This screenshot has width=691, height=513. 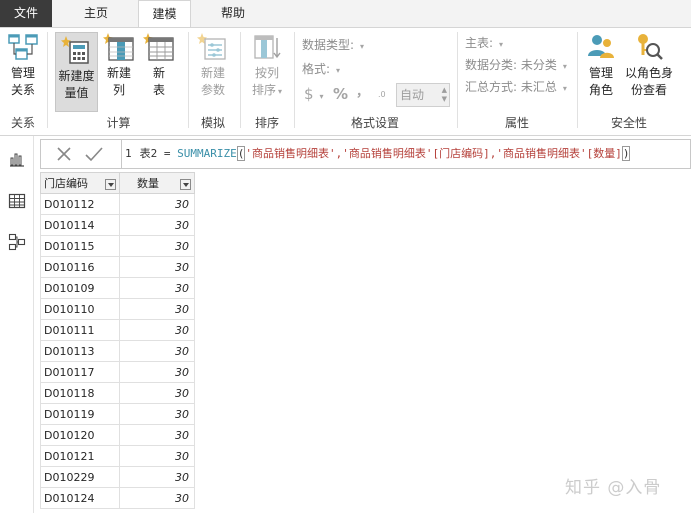 I want to click on column-header-store-code: 门店编码, so click(x=80, y=183).